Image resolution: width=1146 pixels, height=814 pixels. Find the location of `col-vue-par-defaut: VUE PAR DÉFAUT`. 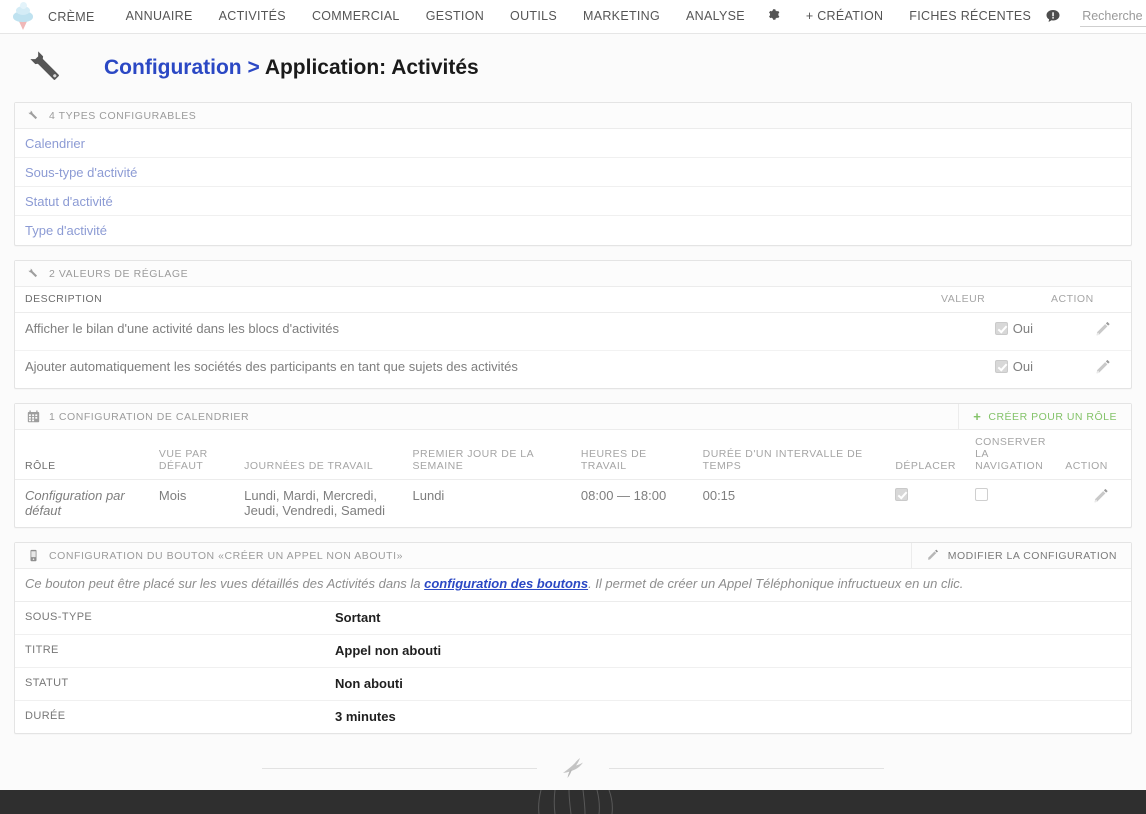

col-vue-par-defaut: VUE PAR DÉFAUT is located at coordinates (191, 455).